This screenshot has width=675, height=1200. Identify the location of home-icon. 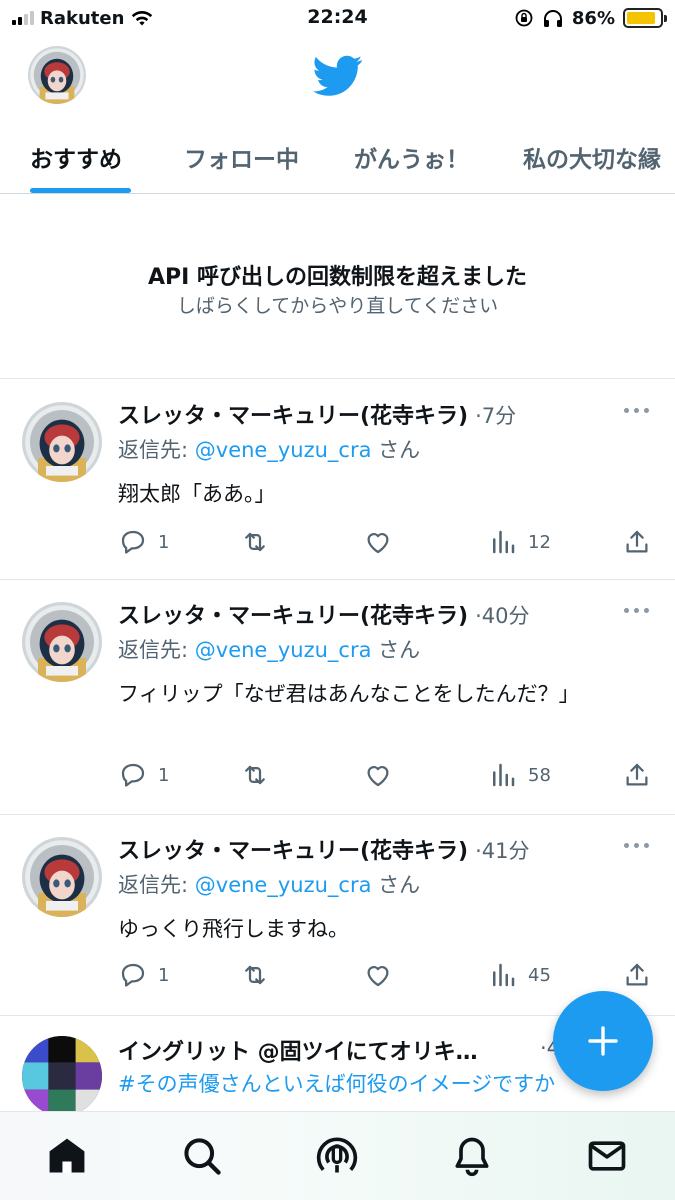
(67, 1155).